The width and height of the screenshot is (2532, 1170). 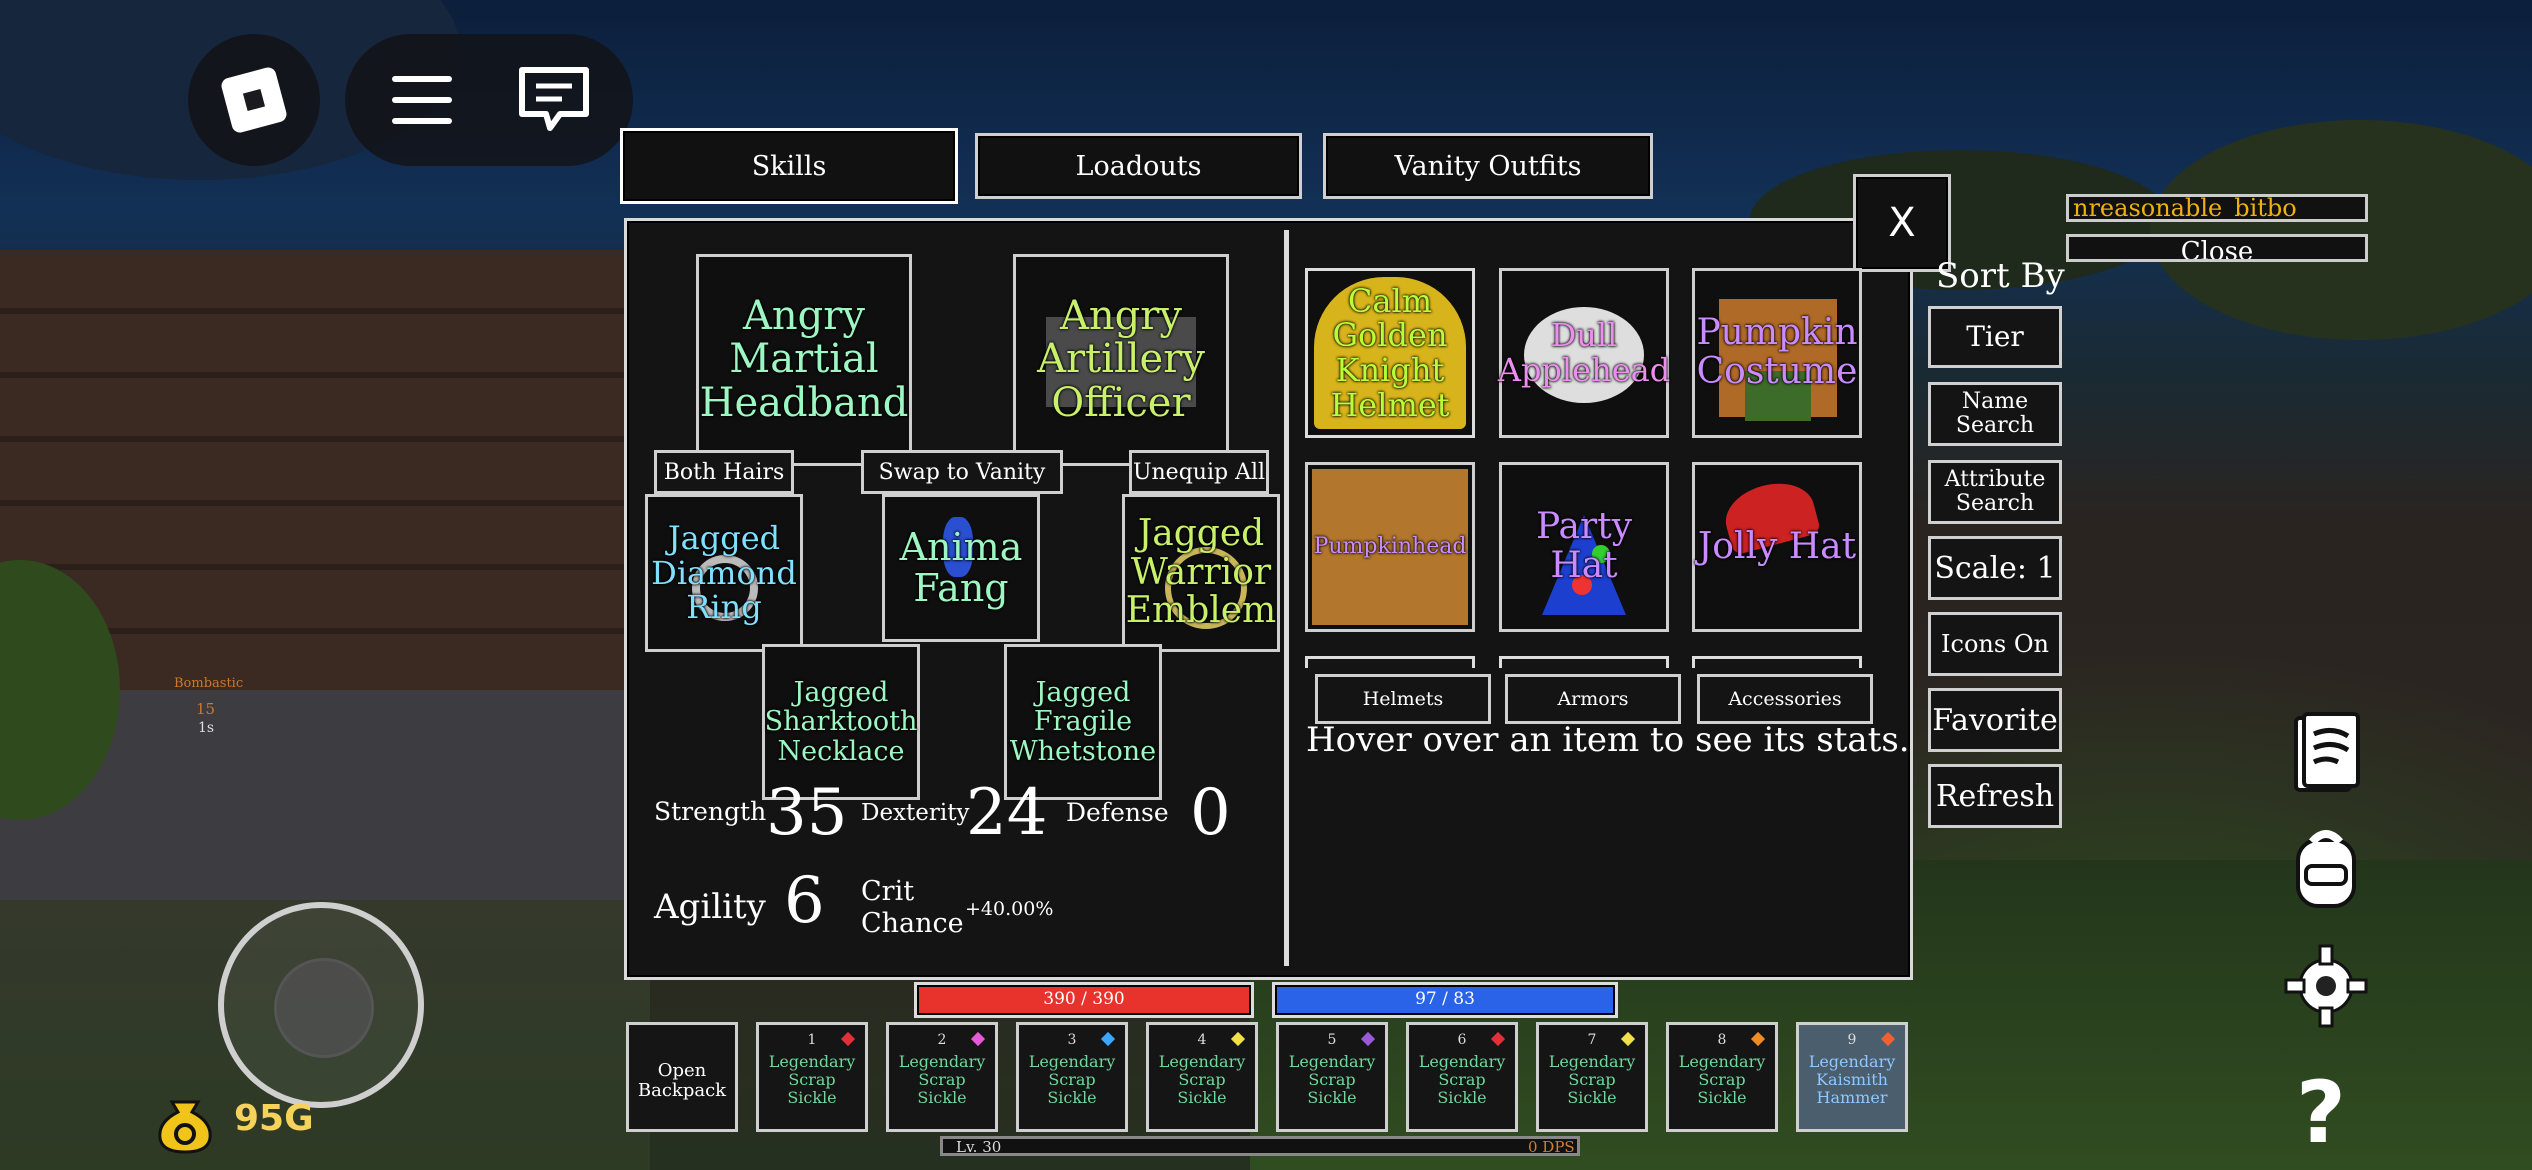 I want to click on player-name: Bombastic, so click(x=209, y=683).